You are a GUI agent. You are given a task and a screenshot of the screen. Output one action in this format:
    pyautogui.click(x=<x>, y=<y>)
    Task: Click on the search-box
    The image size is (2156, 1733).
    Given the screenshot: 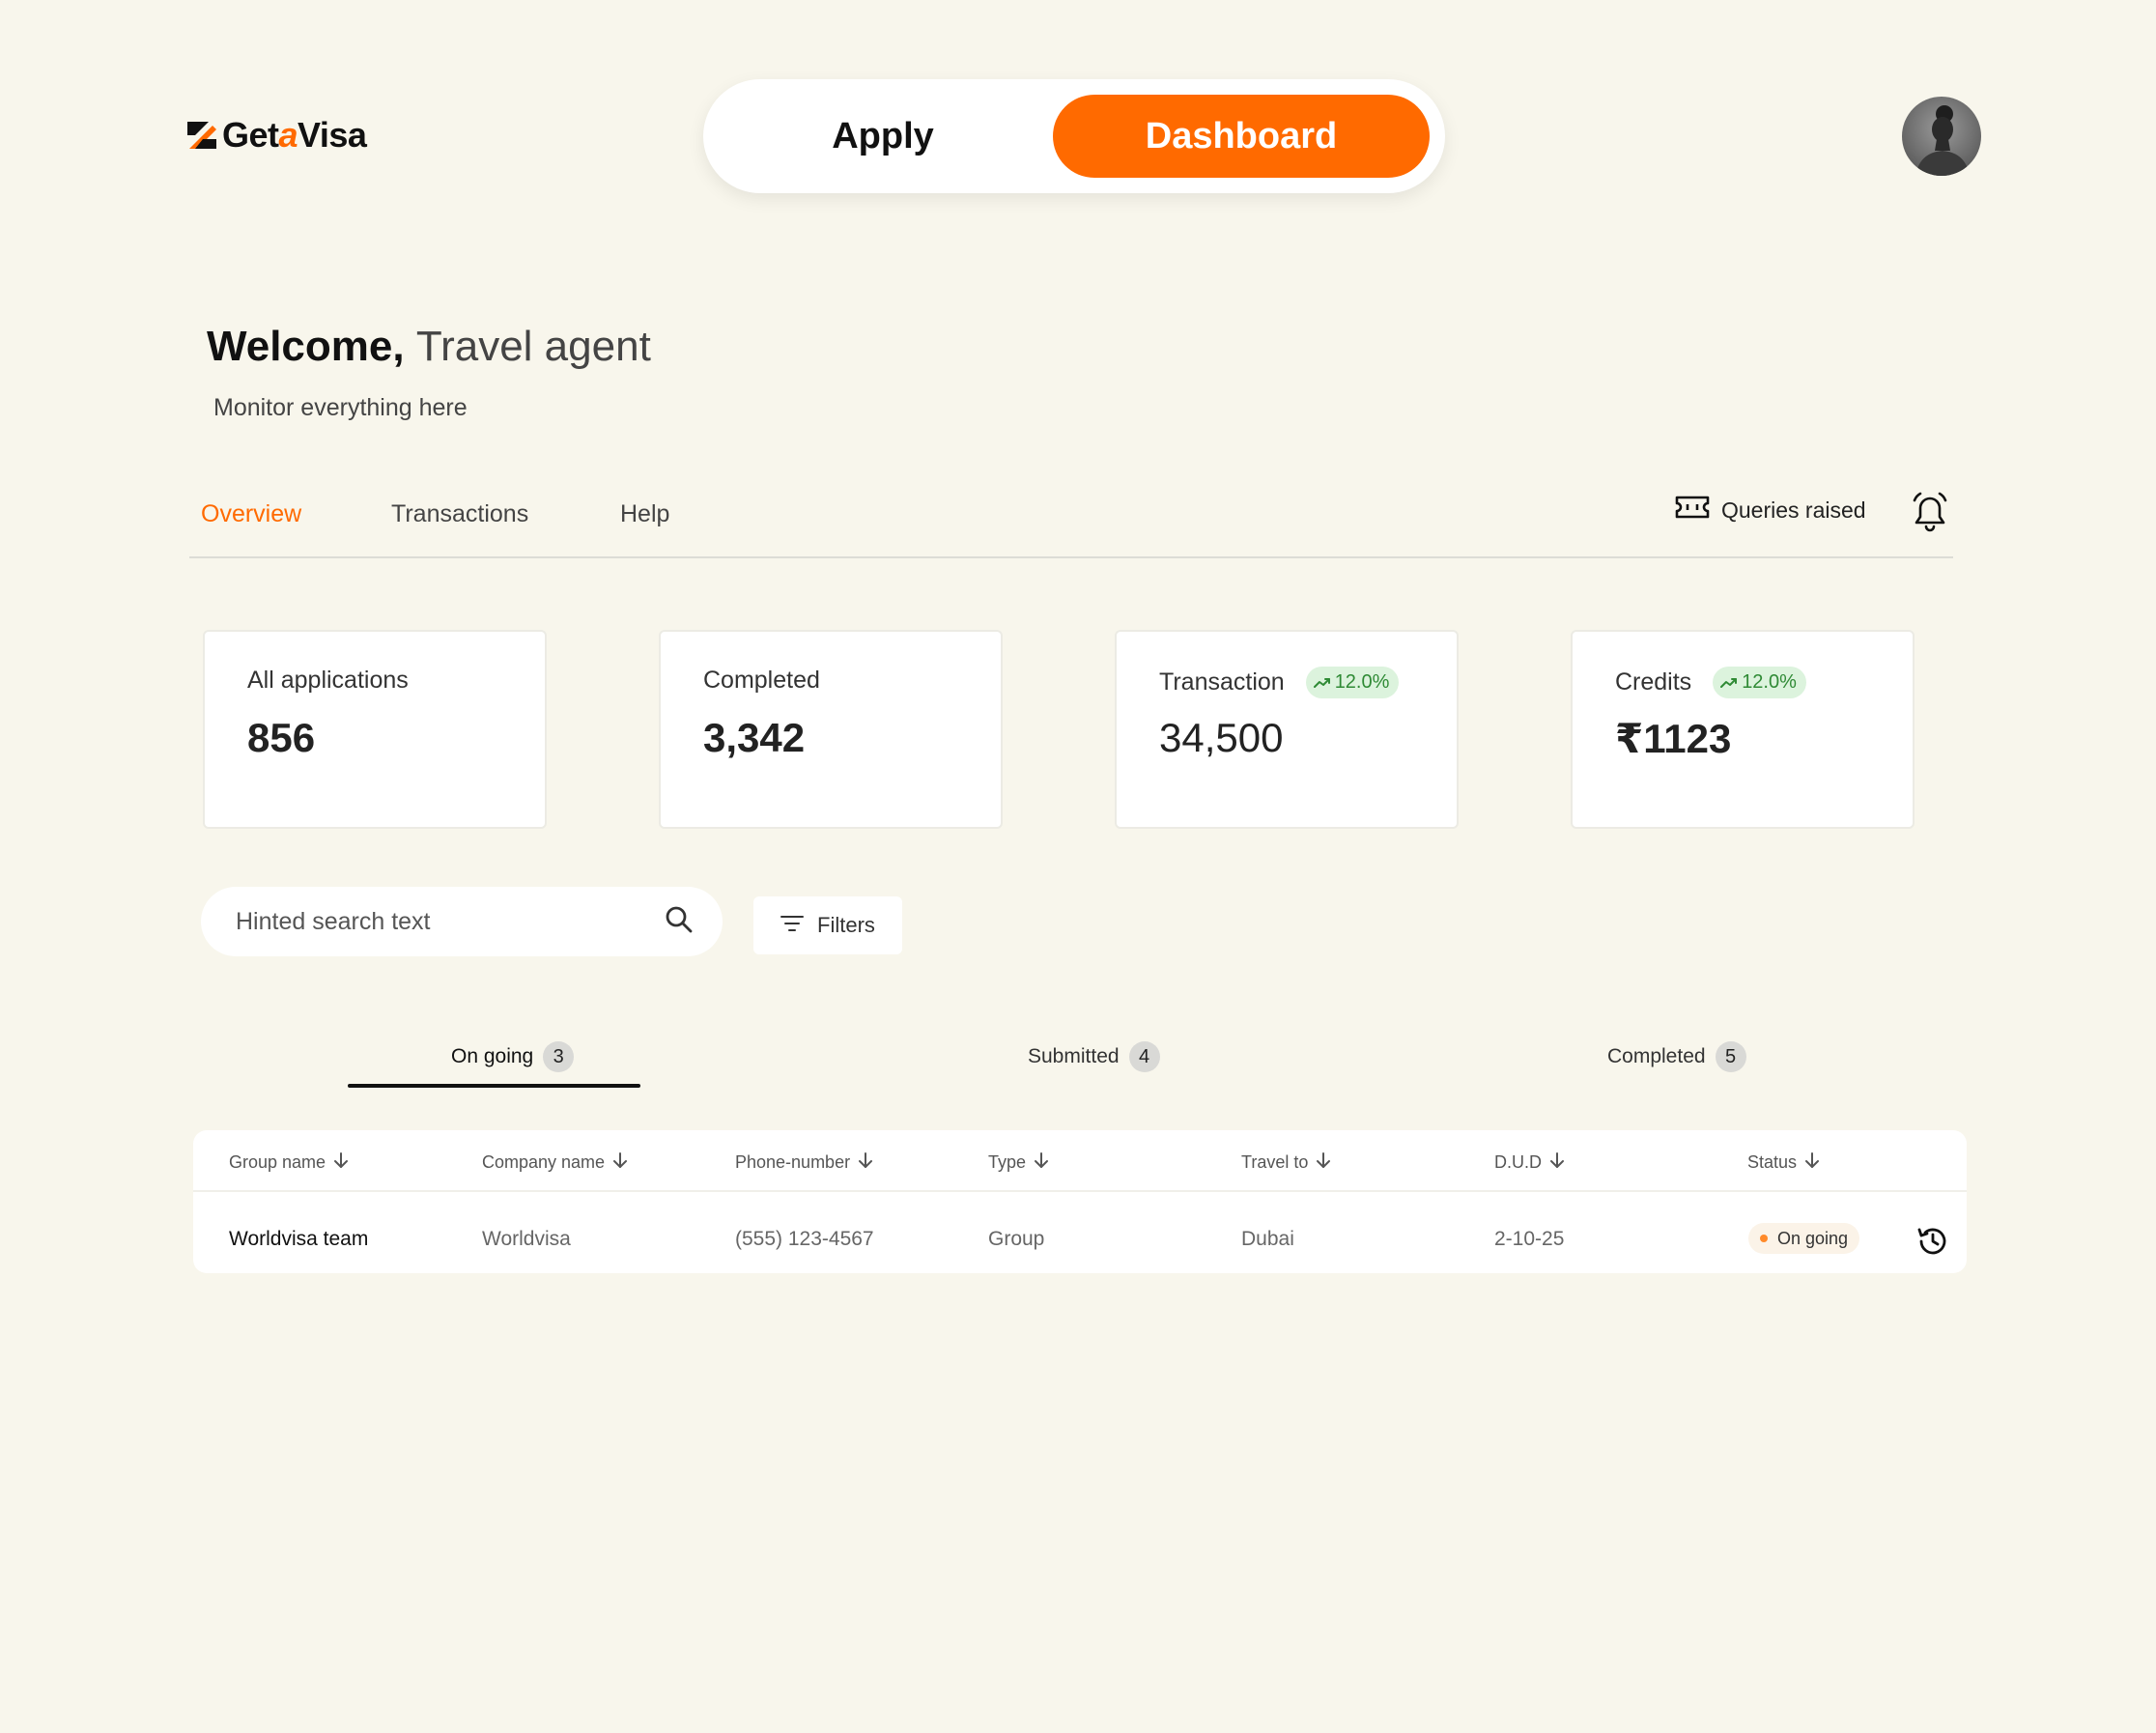 What is the action you would take?
    pyautogui.click(x=462, y=921)
    